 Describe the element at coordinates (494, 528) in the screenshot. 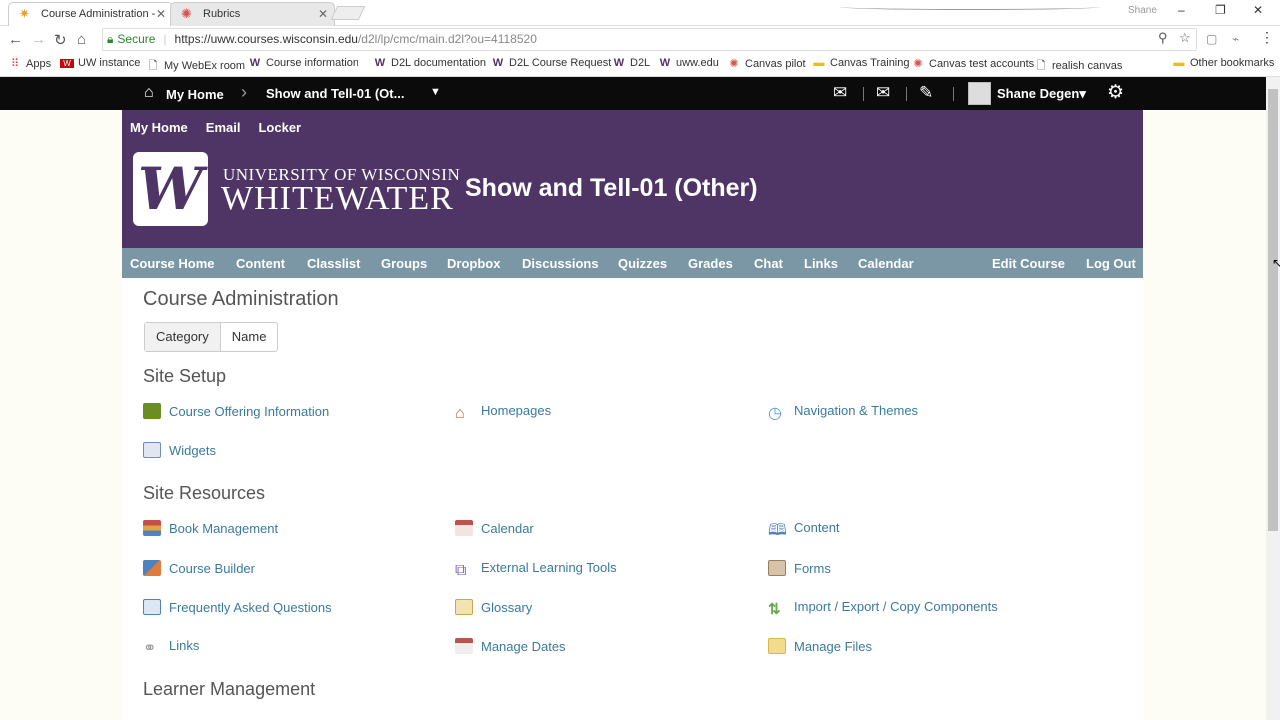

I see `tool-calendar: Calendar` at that location.